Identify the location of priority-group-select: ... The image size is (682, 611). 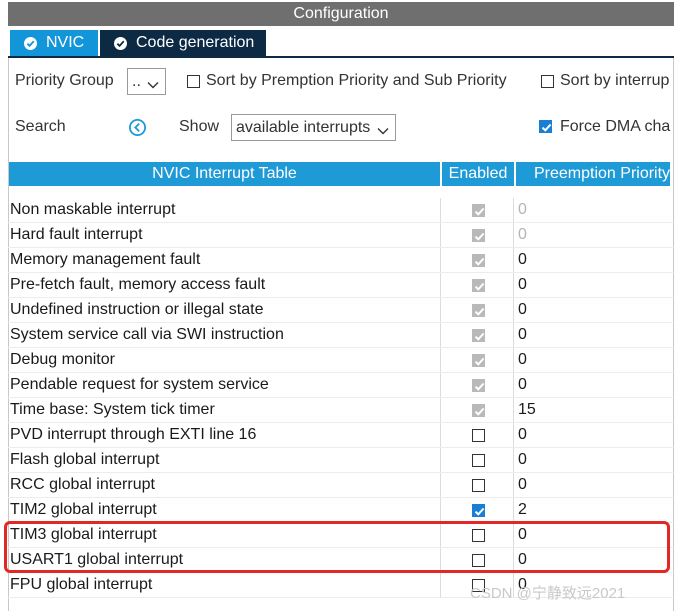
(146, 81).